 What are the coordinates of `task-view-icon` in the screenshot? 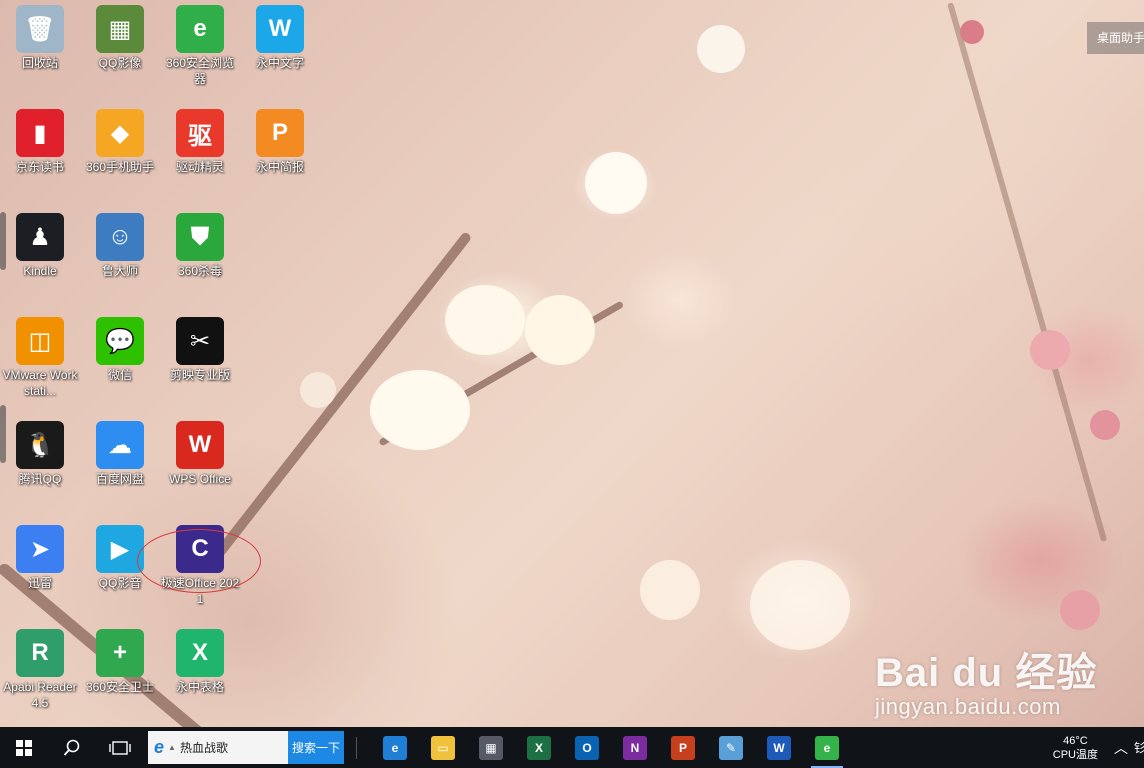 It's located at (120, 747).